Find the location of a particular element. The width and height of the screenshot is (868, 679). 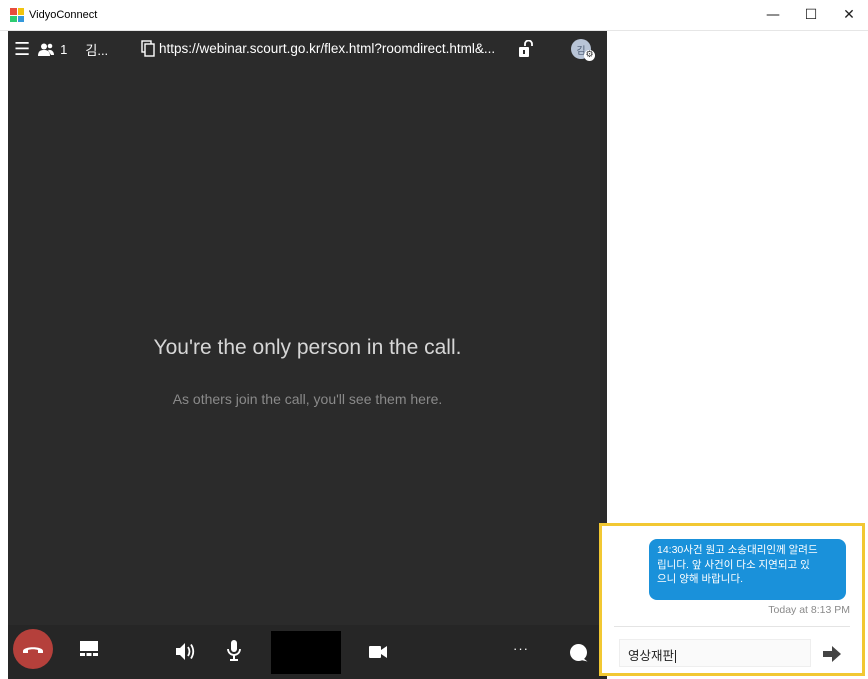

gear-icon: ⚙ is located at coordinates (589, 55).